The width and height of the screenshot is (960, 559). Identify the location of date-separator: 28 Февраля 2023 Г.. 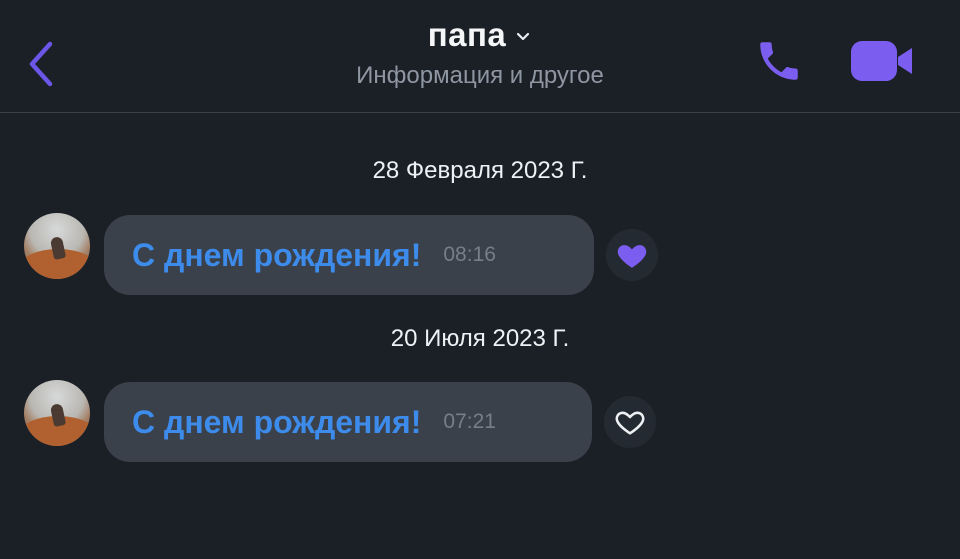
(480, 170).